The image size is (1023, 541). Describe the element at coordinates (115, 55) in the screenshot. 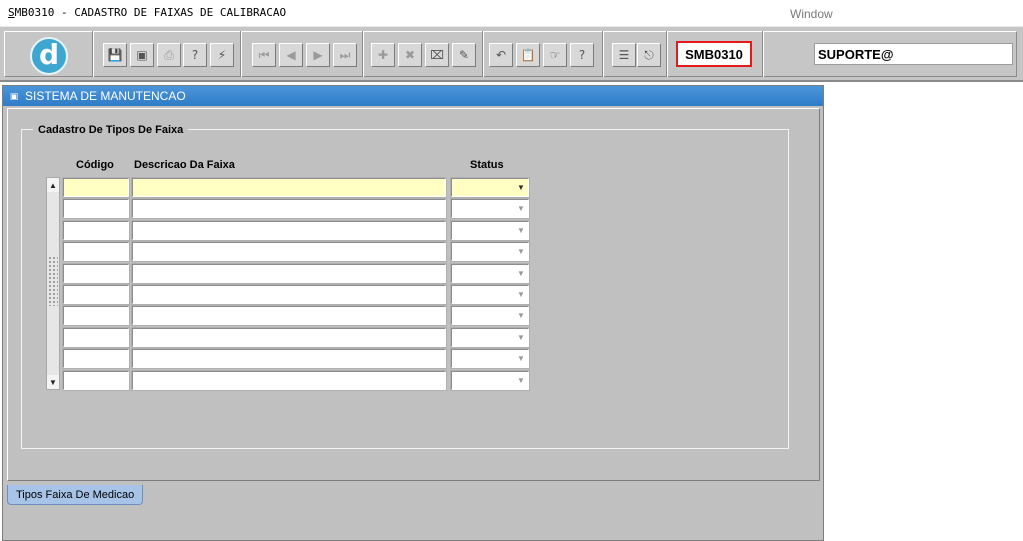

I see `save-button: 💾` at that location.